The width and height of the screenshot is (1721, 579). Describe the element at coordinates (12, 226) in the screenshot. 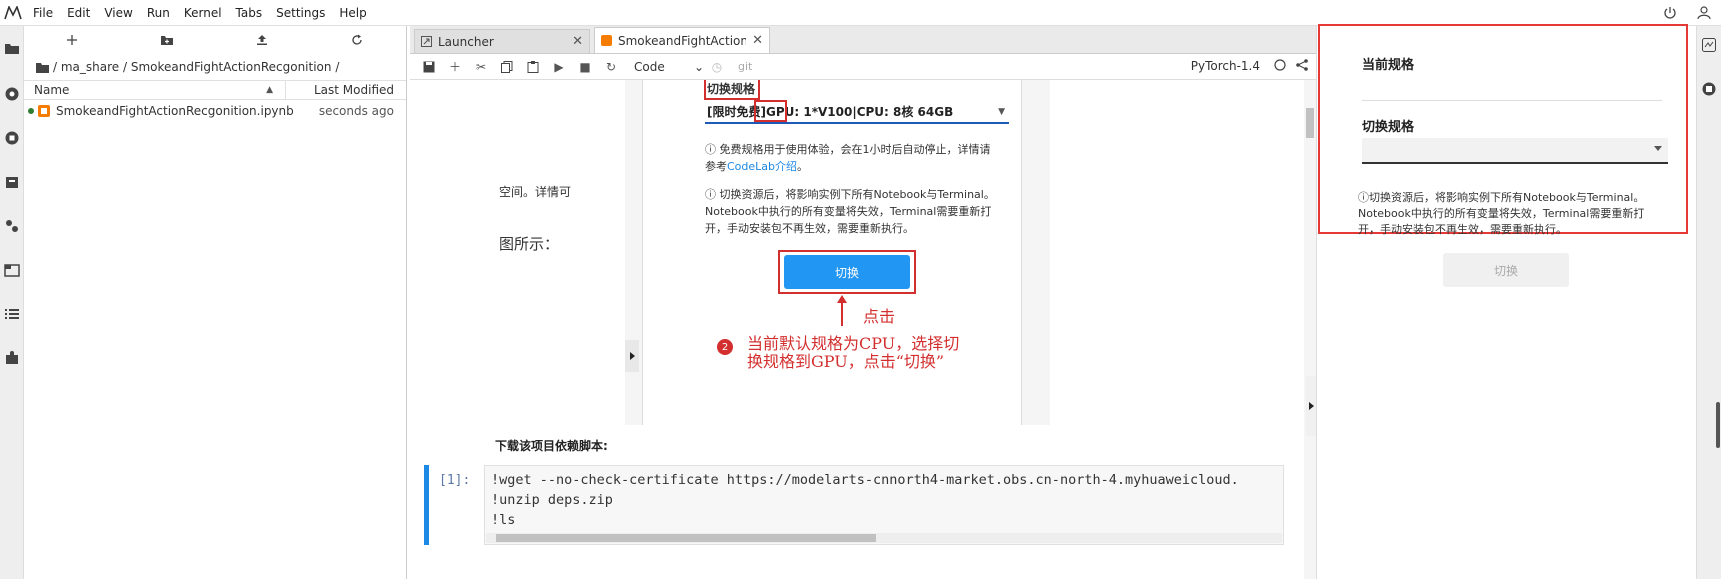

I see `property-inspector-icon` at that location.